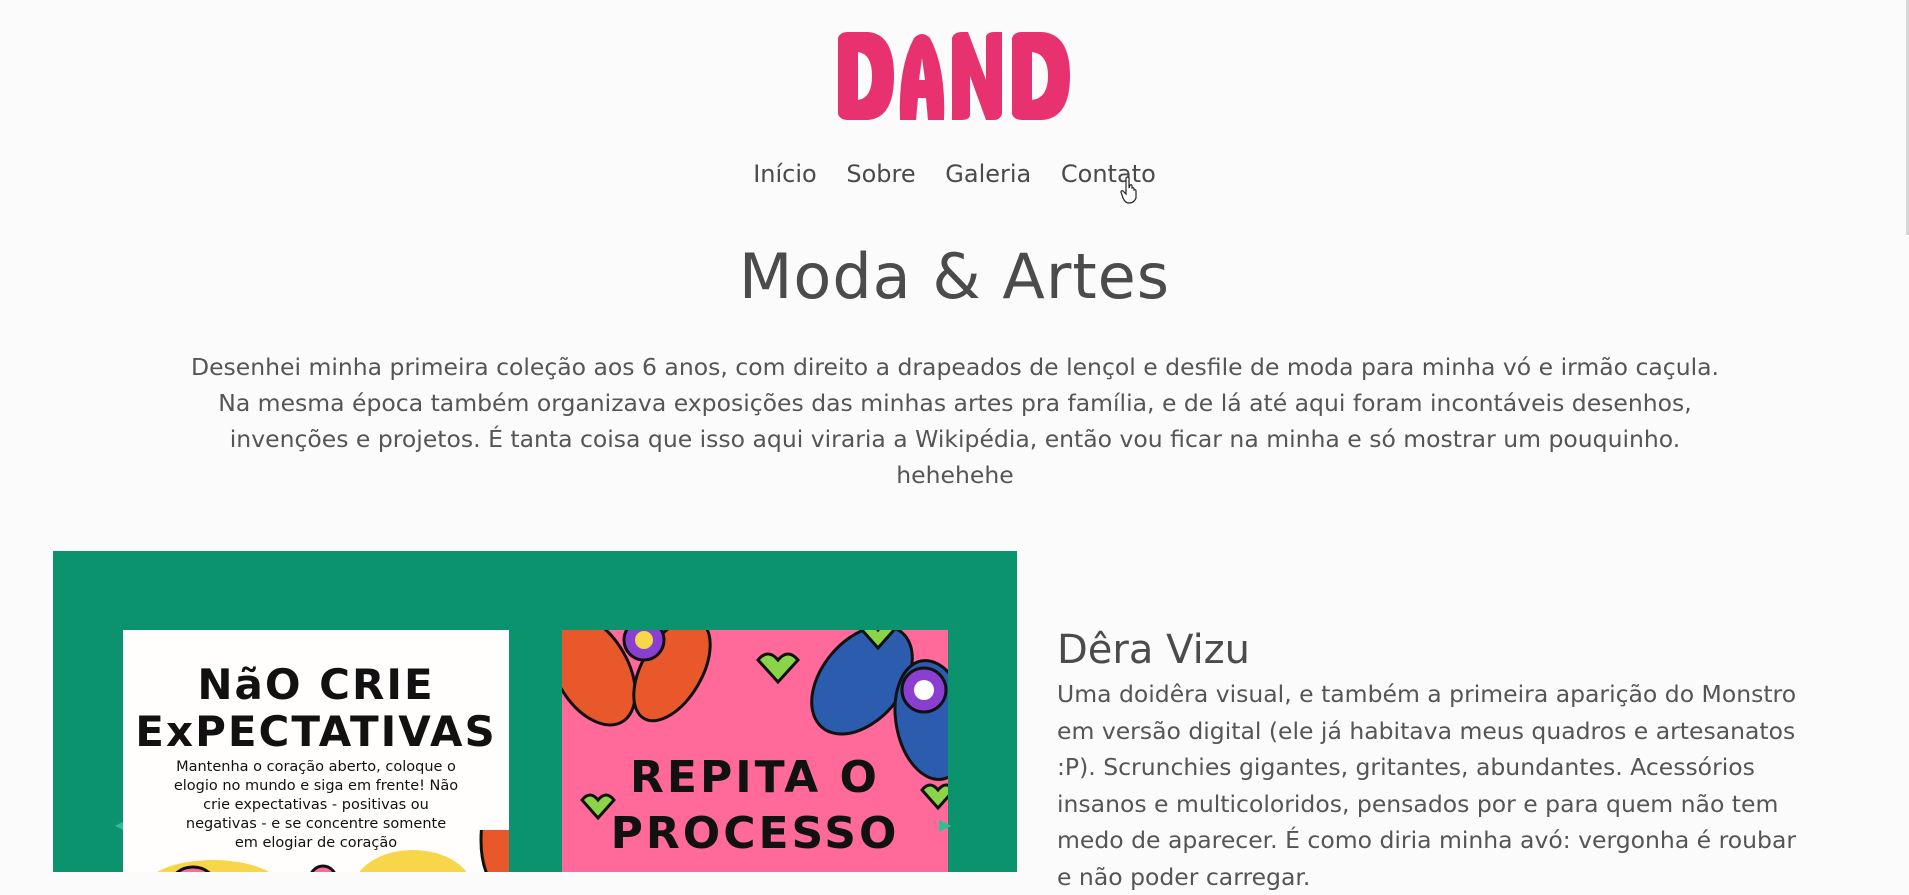 This screenshot has width=1909, height=895. Describe the element at coordinates (316, 731) in the screenshot. I see `poster-headline-2: ExPECTATIVAS` at that location.